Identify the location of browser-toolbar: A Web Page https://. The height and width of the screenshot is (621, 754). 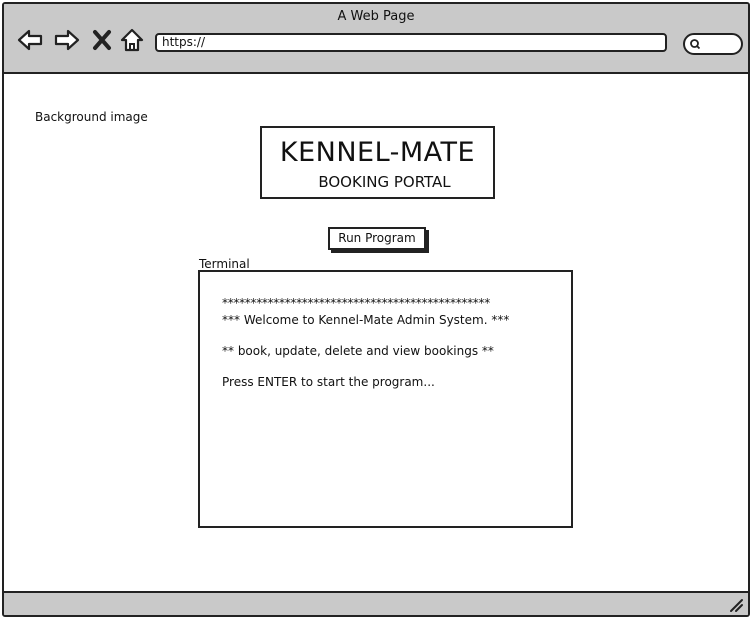
(376, 39).